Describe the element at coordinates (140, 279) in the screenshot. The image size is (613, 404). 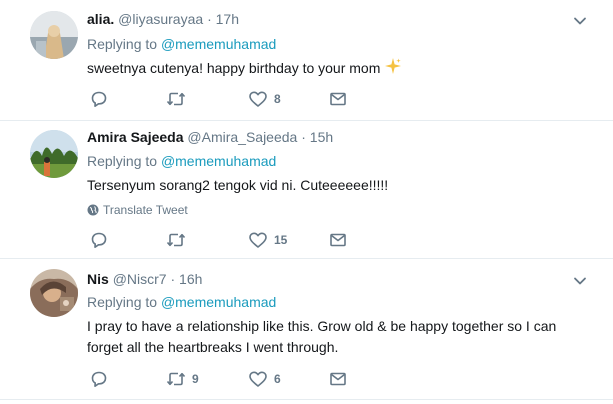
I see `user-handle: @Niscr7` at that location.